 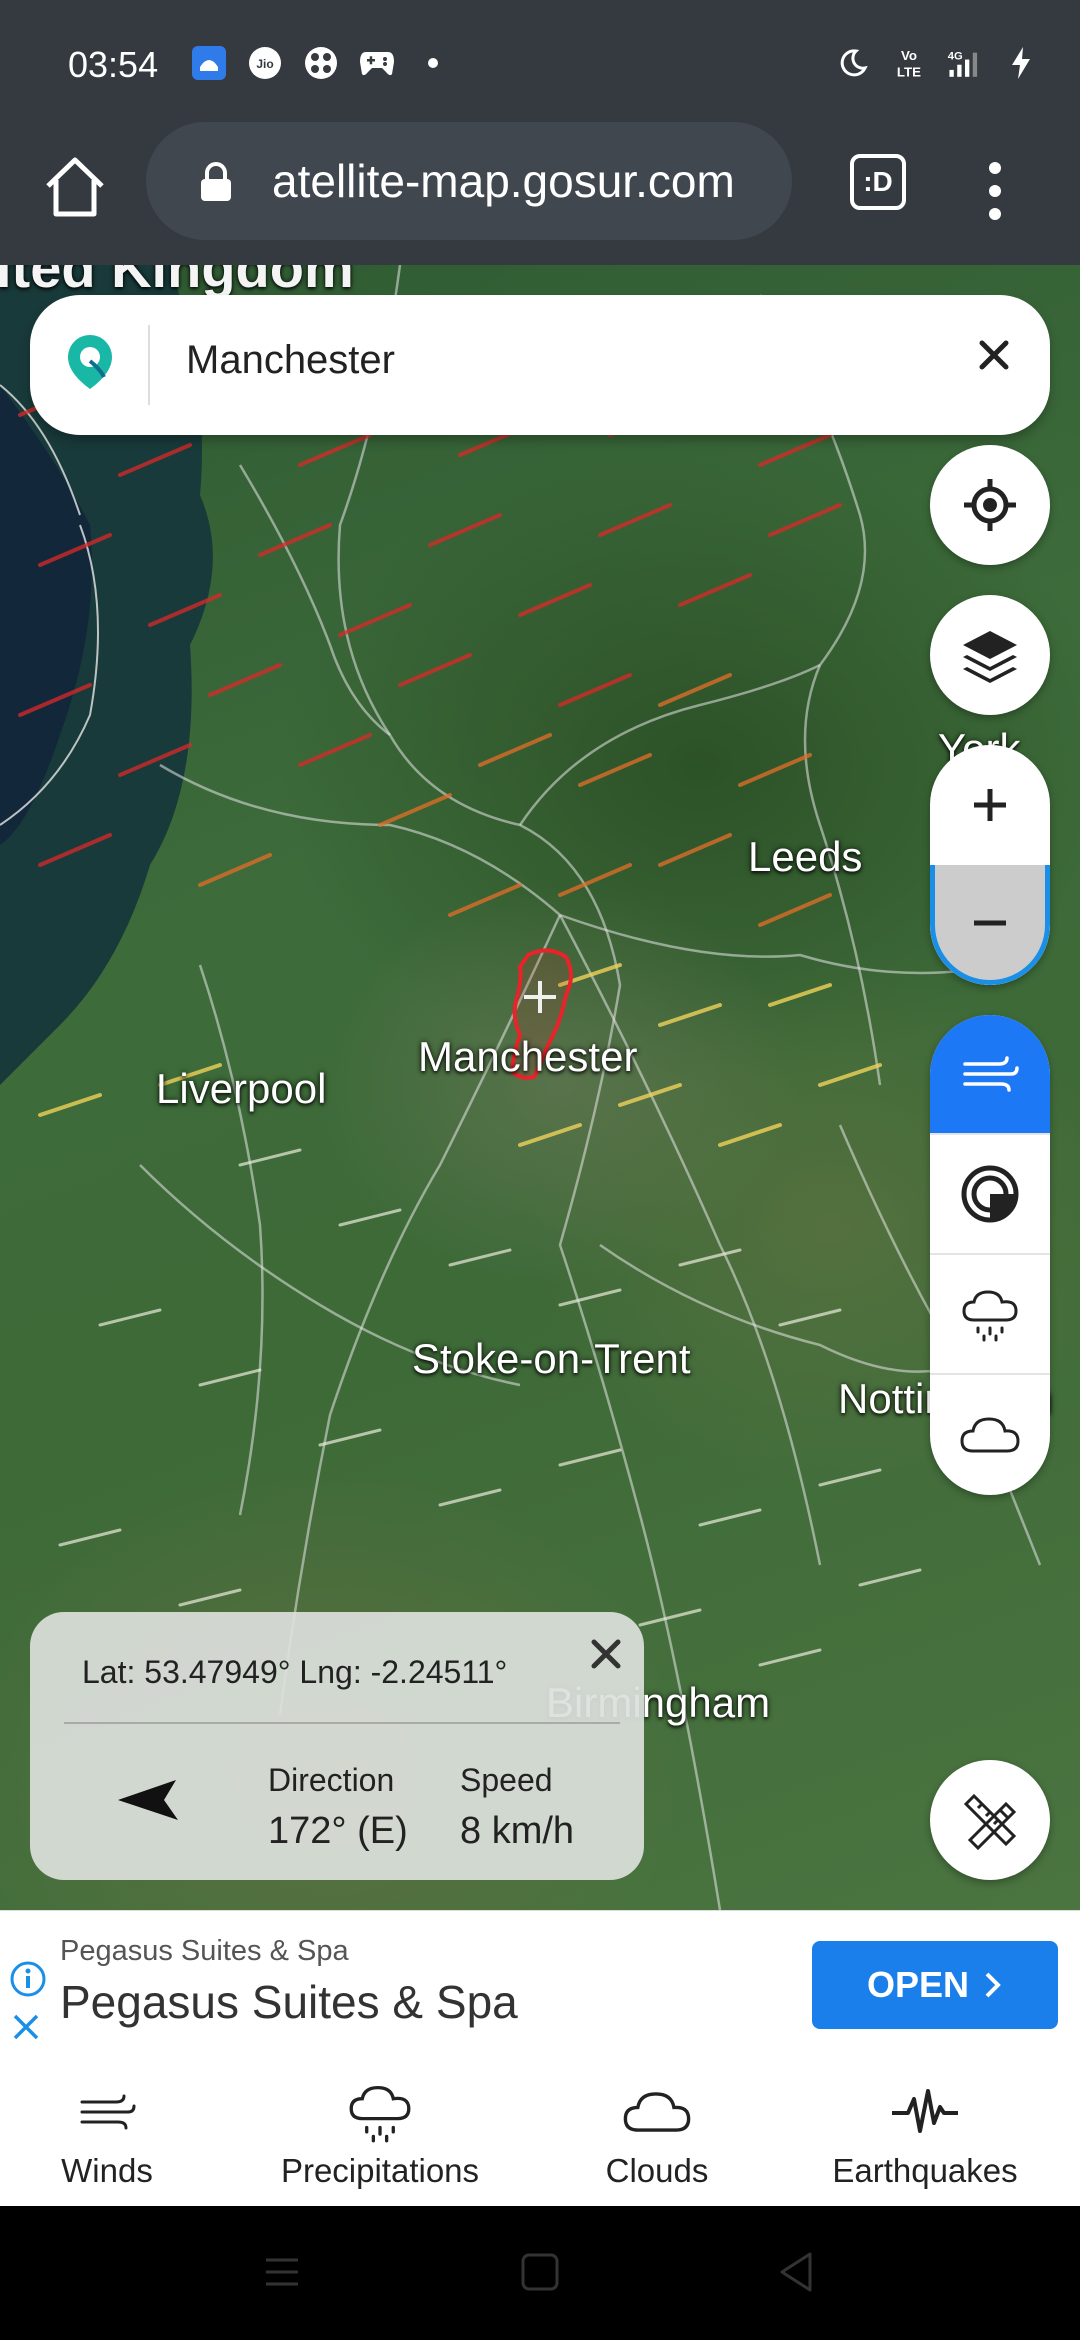 I want to click on svg-text: Vo, so click(x=909, y=55).